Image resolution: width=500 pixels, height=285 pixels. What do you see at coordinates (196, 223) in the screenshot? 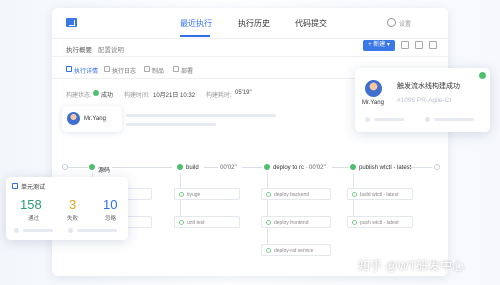
I see `job-label: unit test` at bounding box center [196, 223].